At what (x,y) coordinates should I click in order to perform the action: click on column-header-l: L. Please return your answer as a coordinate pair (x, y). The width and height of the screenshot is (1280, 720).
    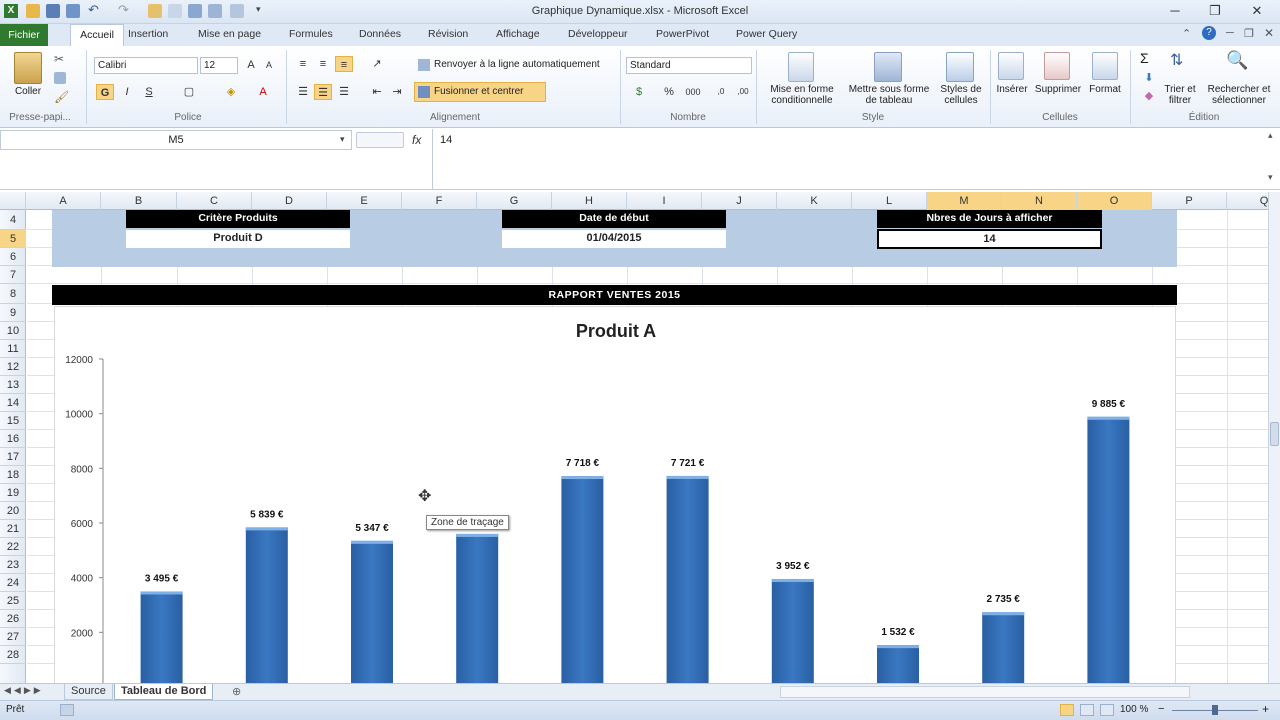
    Looking at the image, I should click on (889, 201).